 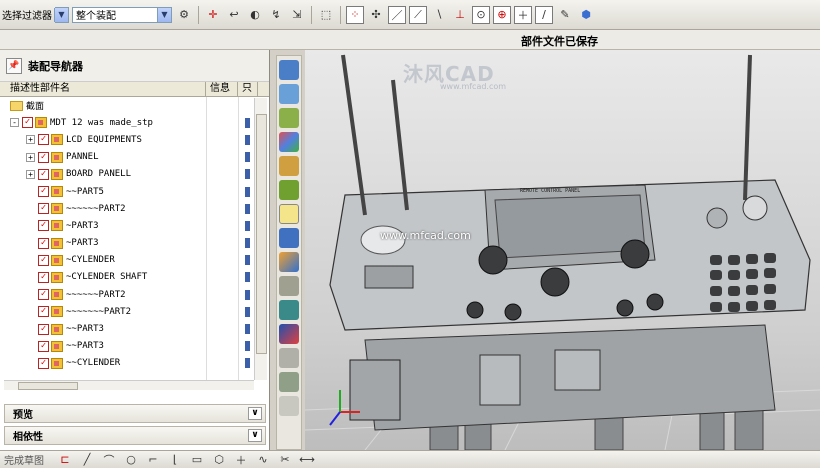 I want to click on vertical-scrollbar, so click(x=260, y=239).